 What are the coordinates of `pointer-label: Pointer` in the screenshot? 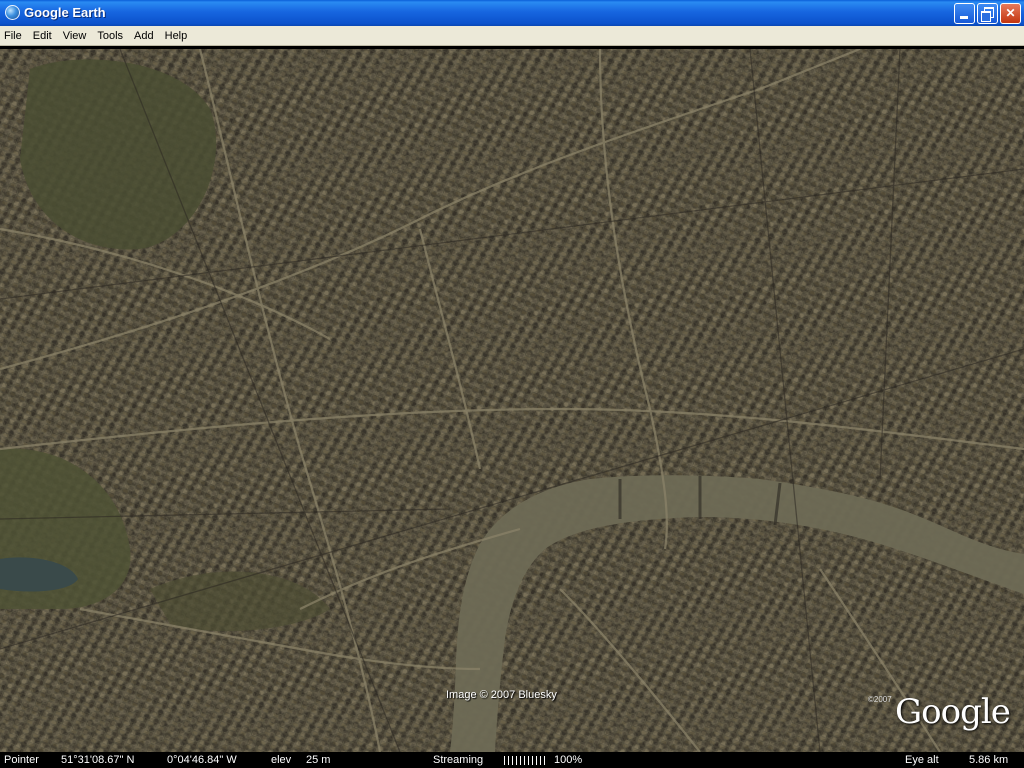 It's located at (21, 760).